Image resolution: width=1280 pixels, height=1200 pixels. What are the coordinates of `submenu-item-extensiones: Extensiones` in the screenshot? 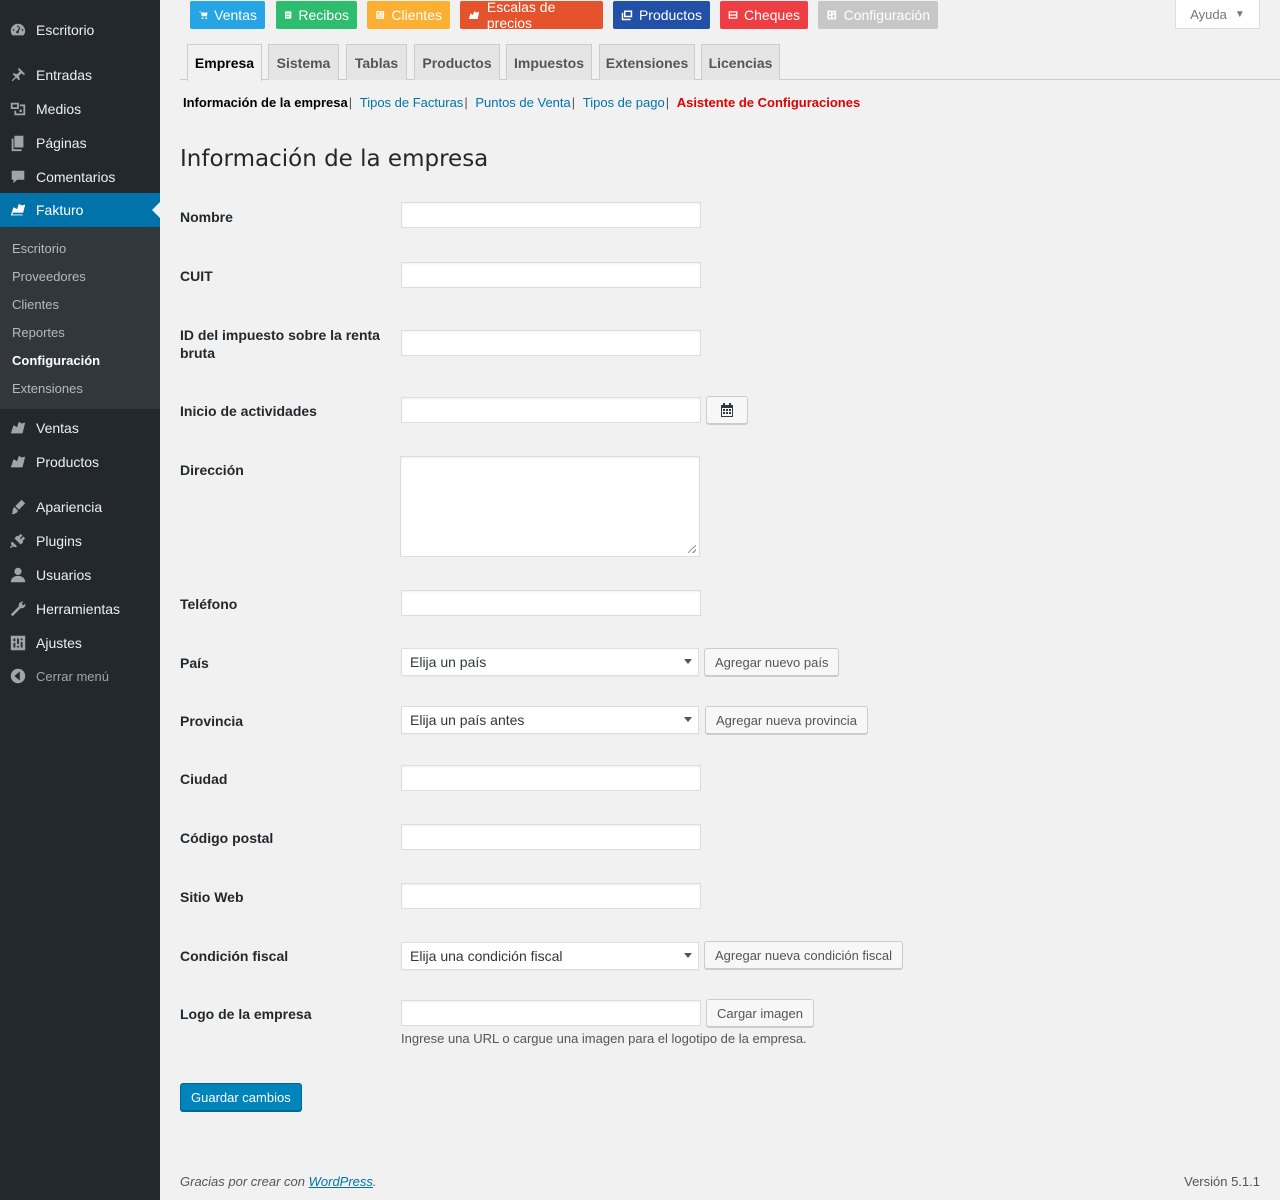 It's located at (47, 388).